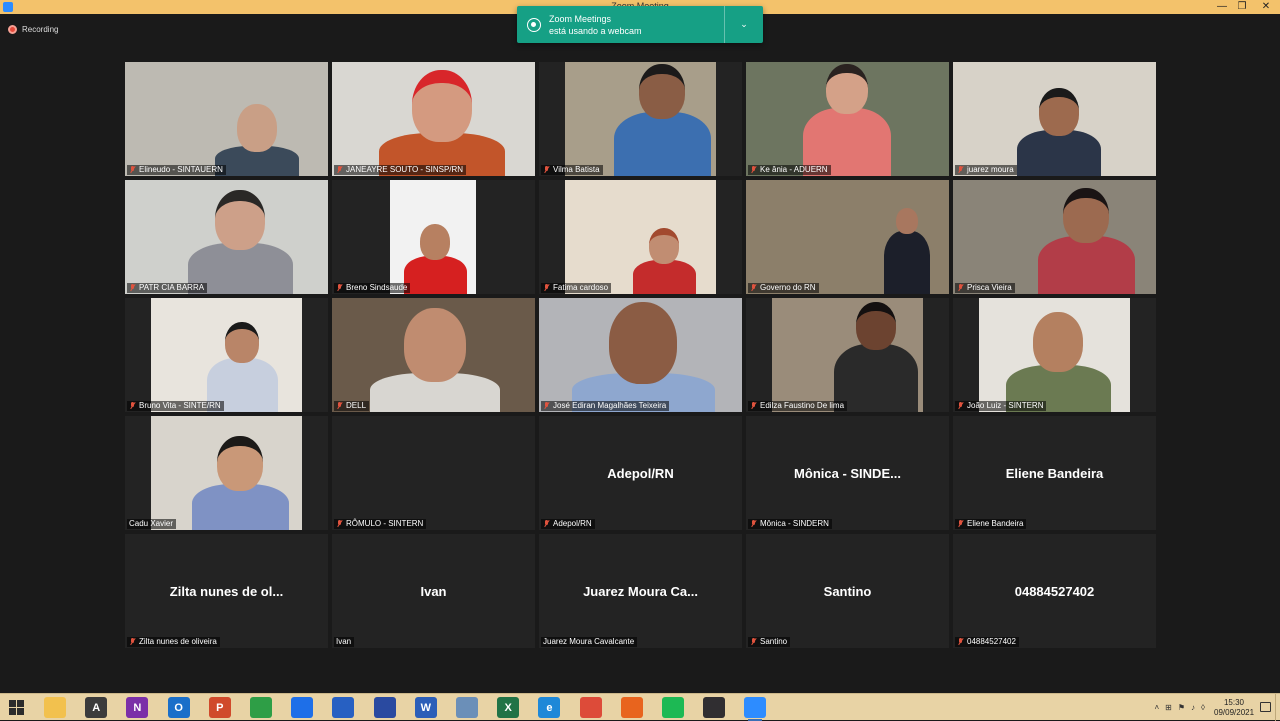 The image size is (1280, 721). What do you see at coordinates (673, 707) in the screenshot?
I see `spotify-icon` at bounding box center [673, 707].